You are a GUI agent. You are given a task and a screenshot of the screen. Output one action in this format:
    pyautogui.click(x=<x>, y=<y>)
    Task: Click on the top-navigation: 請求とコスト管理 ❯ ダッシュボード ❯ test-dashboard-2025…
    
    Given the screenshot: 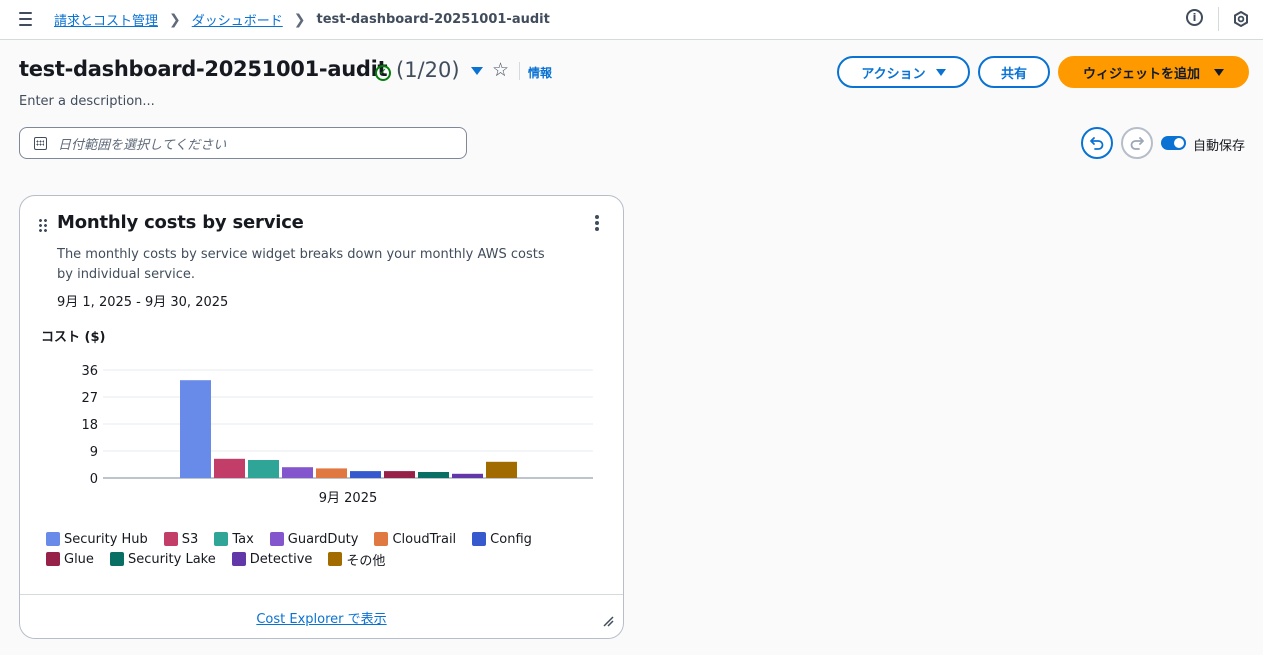 What is the action you would take?
    pyautogui.click(x=631, y=20)
    